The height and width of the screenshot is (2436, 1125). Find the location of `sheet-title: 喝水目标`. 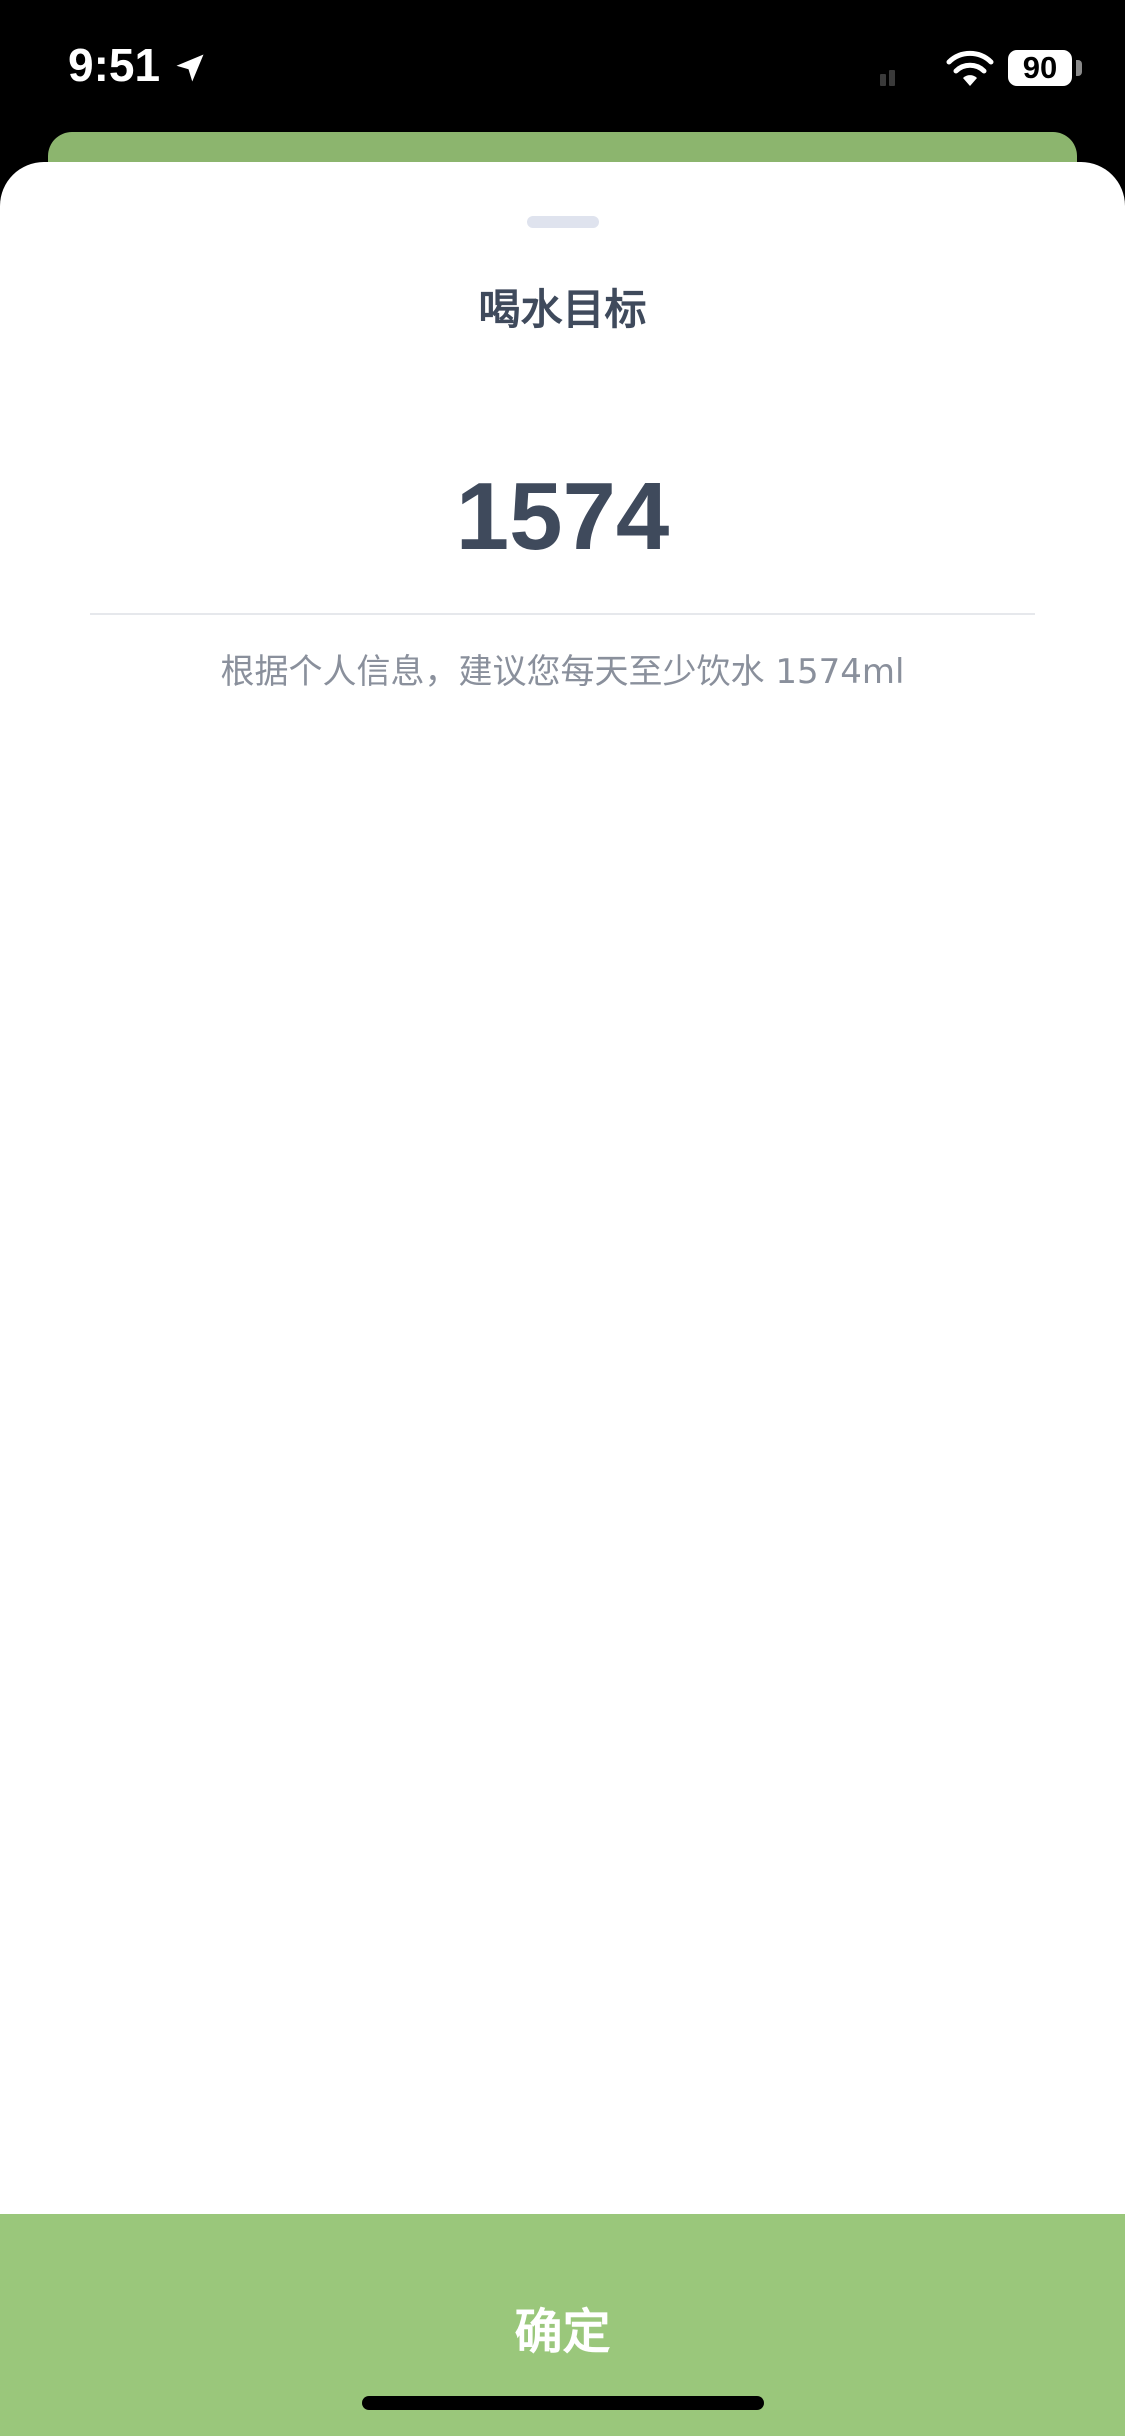

sheet-title: 喝水目标 is located at coordinates (562, 309).